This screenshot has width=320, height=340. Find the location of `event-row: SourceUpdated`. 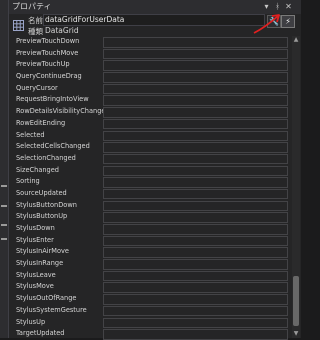

event-row: SourceUpdated is located at coordinates (150, 194).